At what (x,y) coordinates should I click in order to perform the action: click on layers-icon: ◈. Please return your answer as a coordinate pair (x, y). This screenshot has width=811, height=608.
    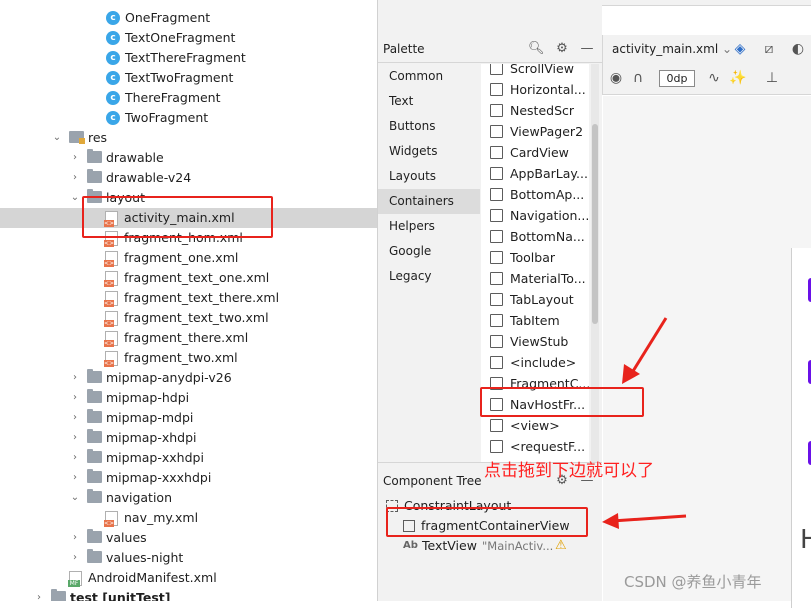
    Looking at the image, I should click on (740, 49).